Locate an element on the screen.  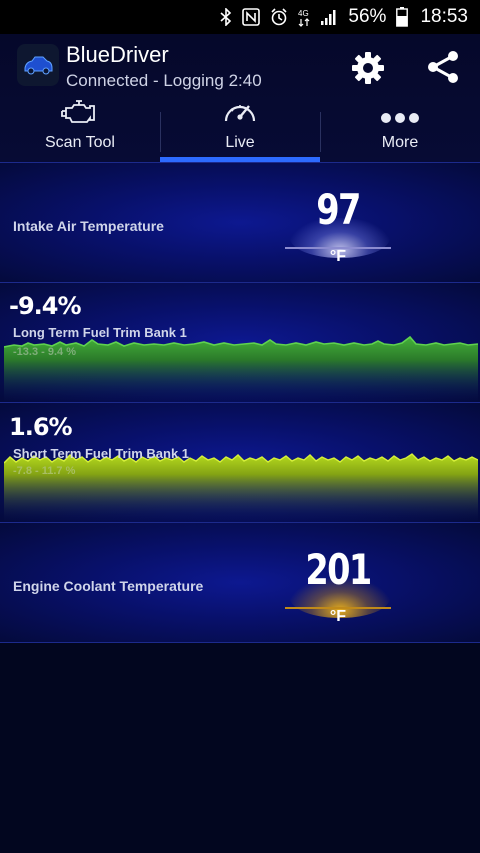
gauge-value: 201 is located at coordinates (338, 569).